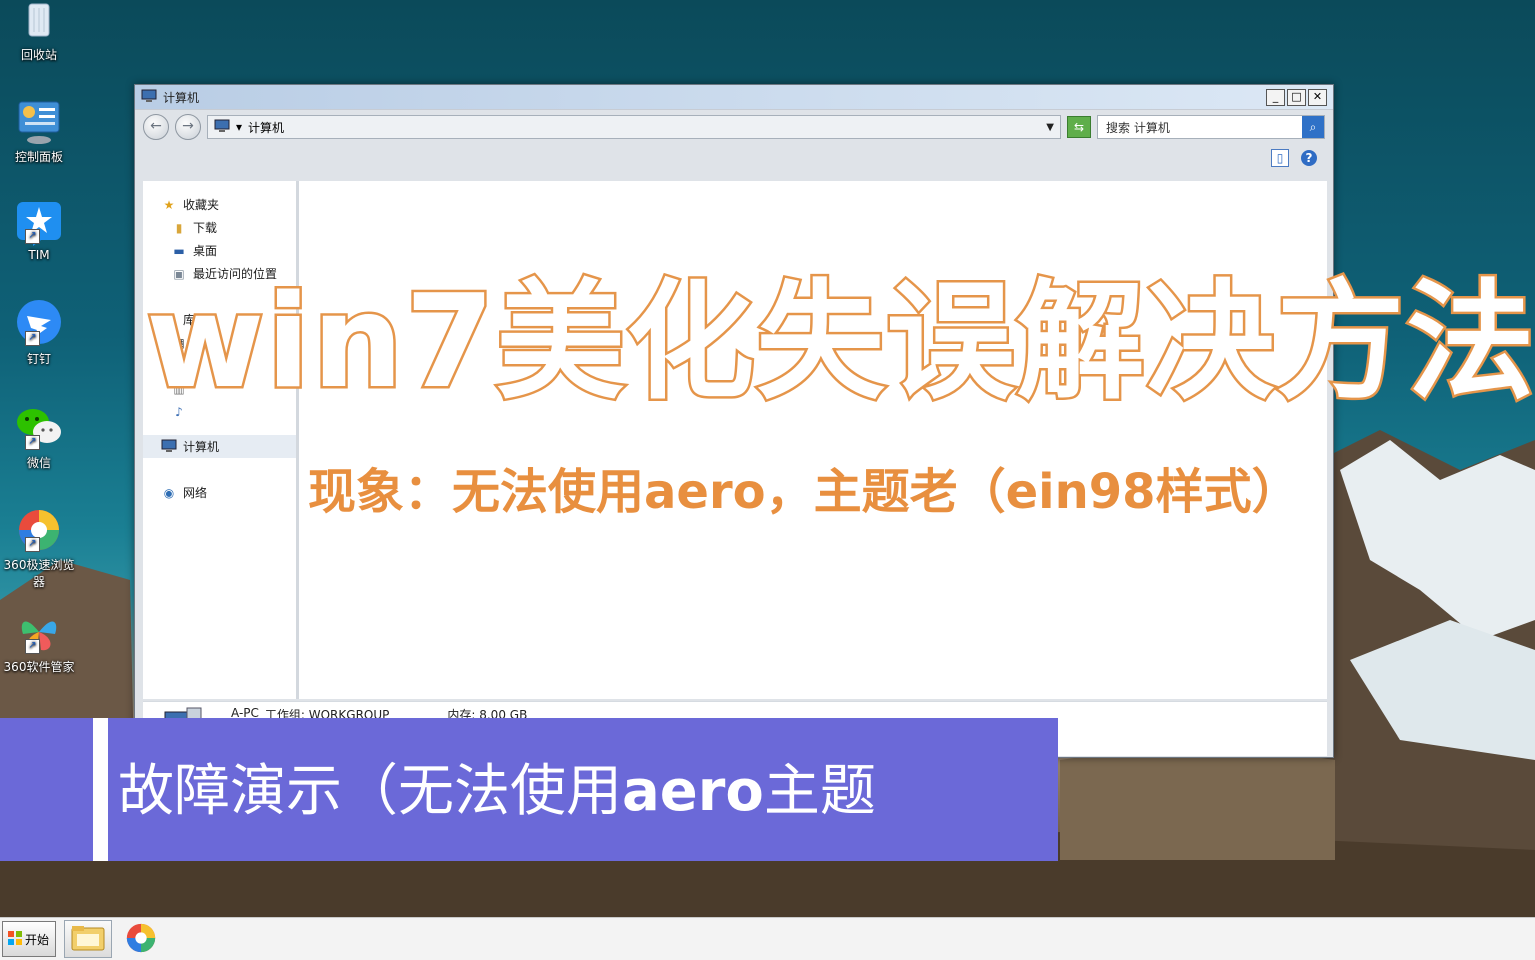 The height and width of the screenshot is (960, 1535). What do you see at coordinates (1050, 127) in the screenshot?
I see `address-dropdown-icon: ▼` at bounding box center [1050, 127].